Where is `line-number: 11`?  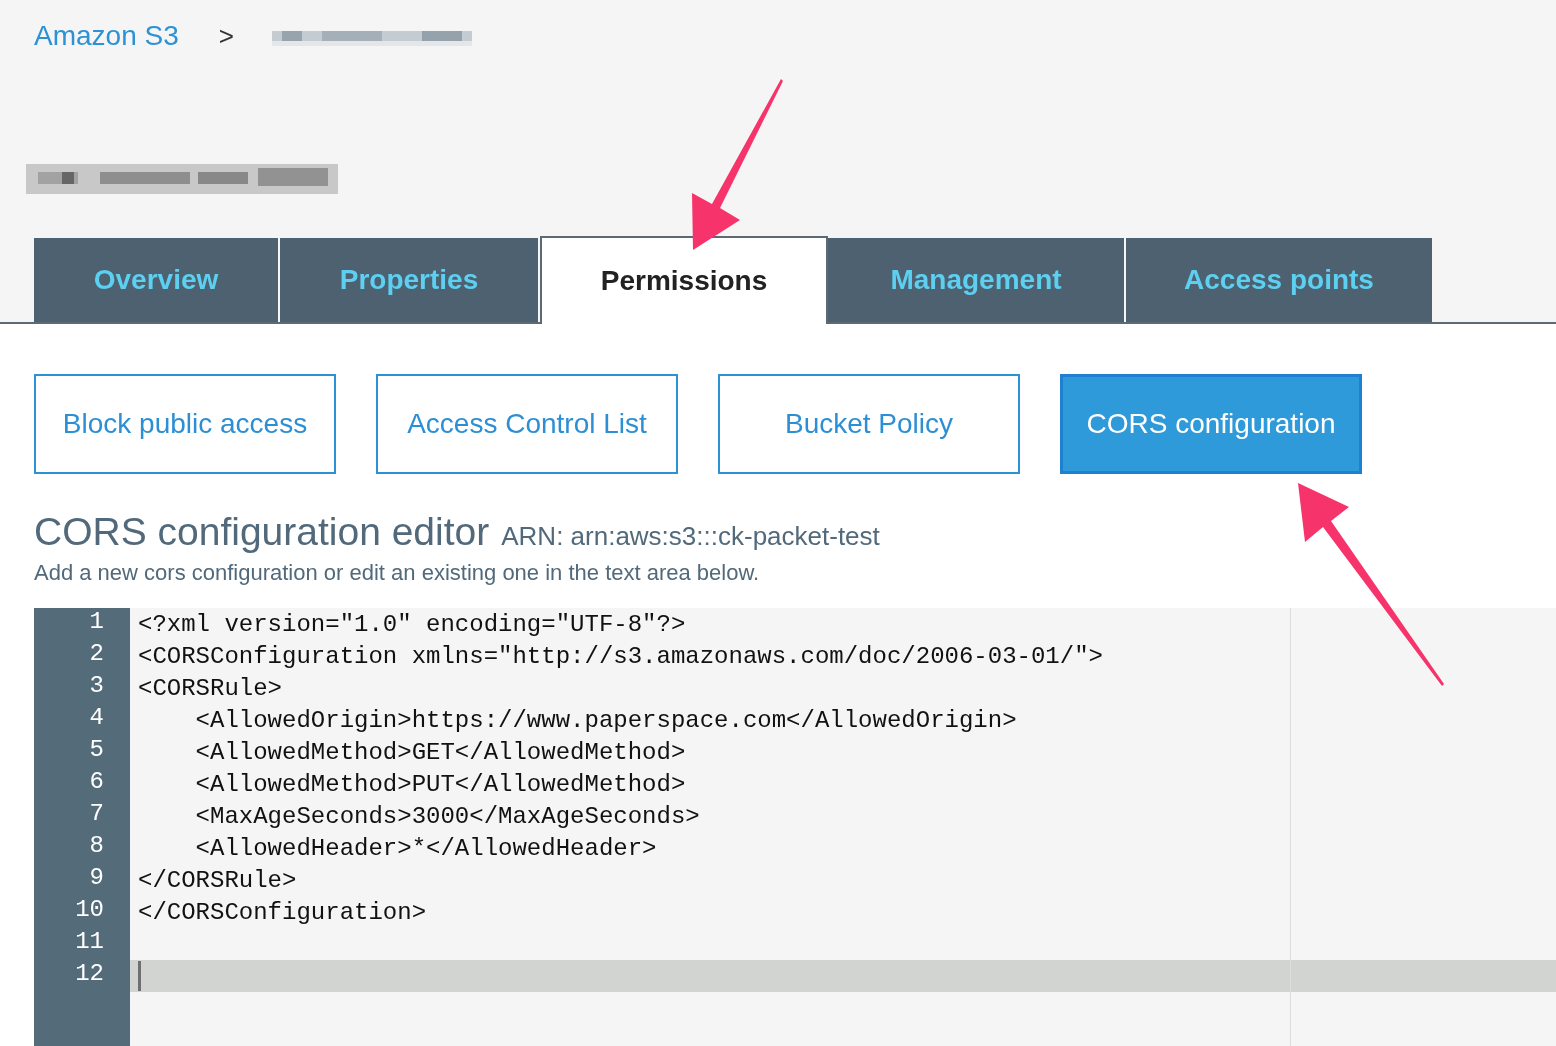 line-number: 11 is located at coordinates (89, 942).